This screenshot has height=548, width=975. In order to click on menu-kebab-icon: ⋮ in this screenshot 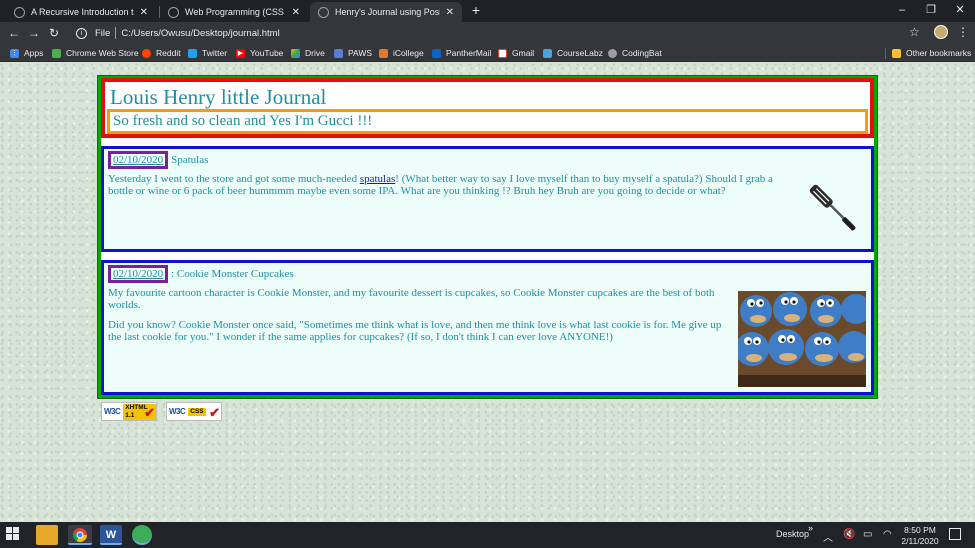, I will do `click(963, 32)`.